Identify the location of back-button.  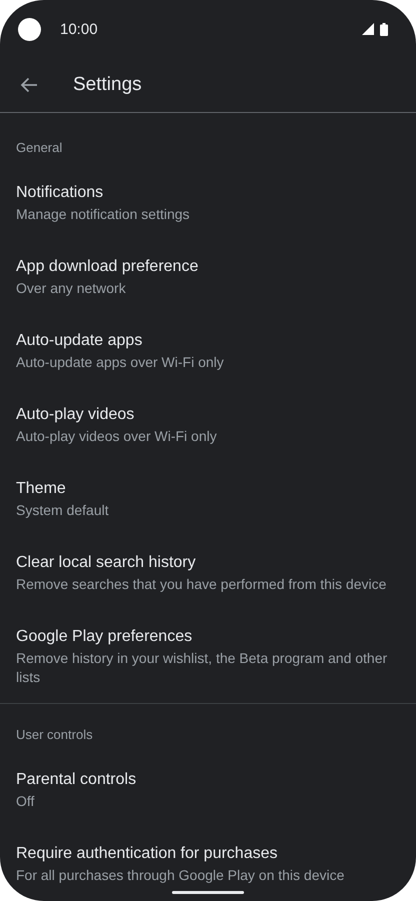
(29, 85).